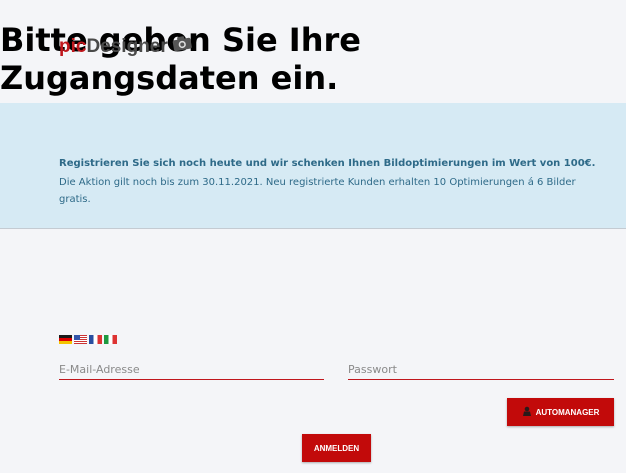 The width and height of the screenshot is (626, 473). I want to click on flag-fr-icon, so click(95, 340).